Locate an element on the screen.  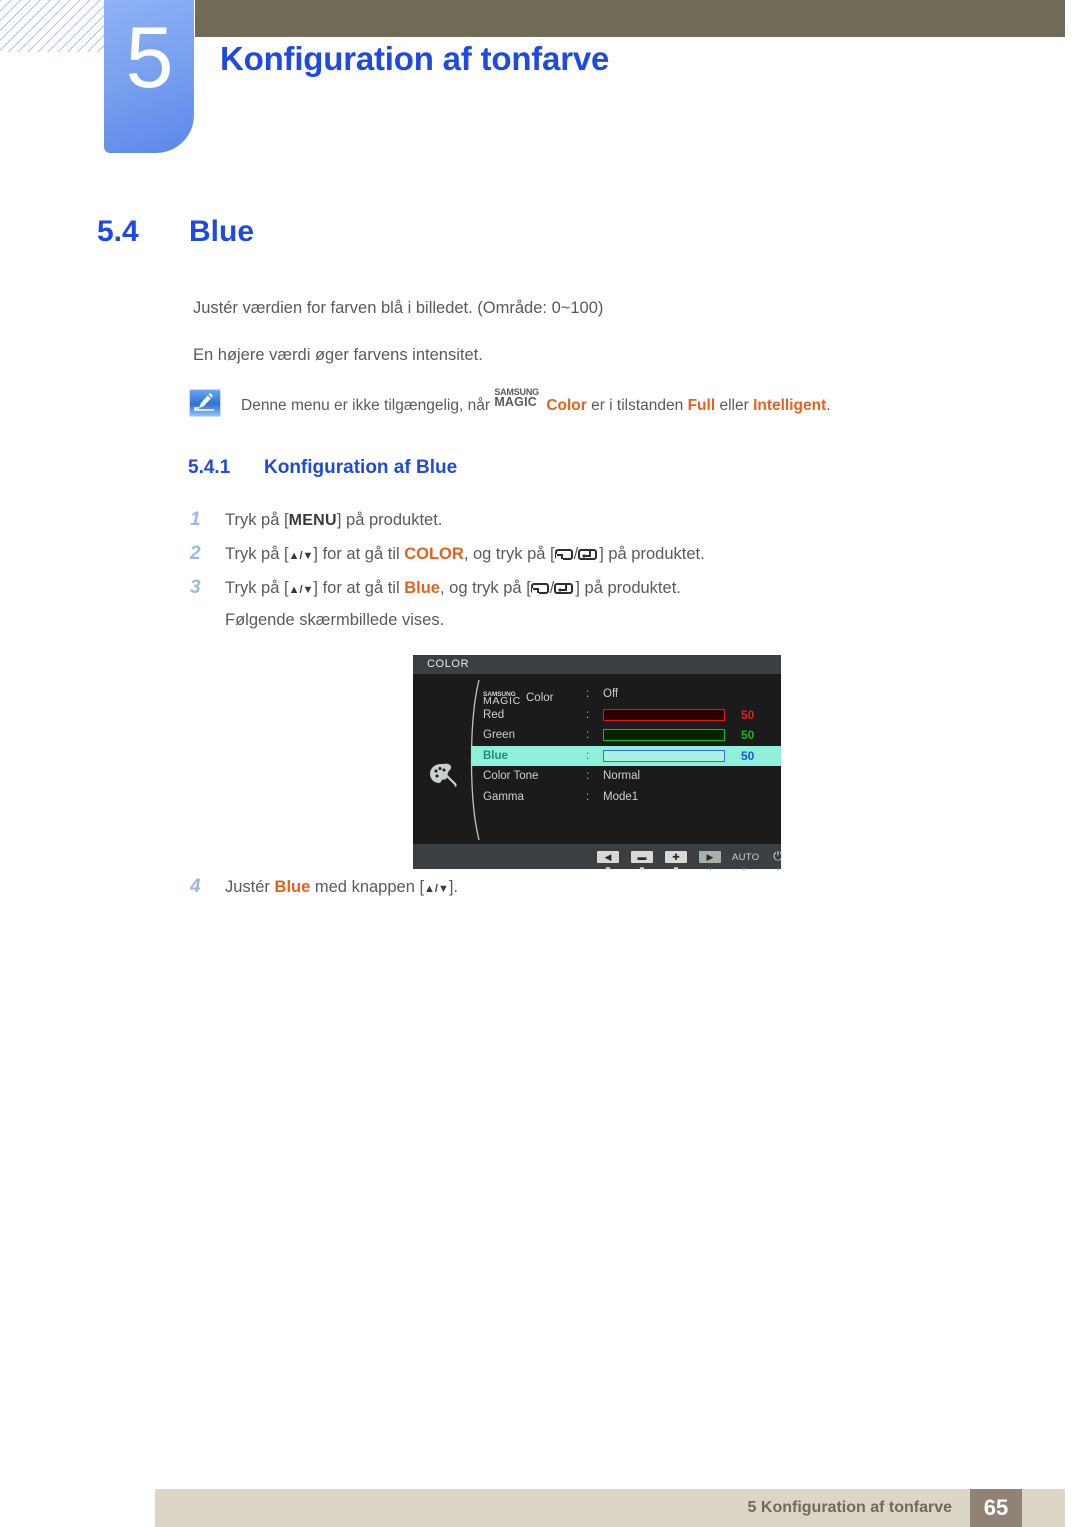
samsung-magic-logo: SAMSUNG MAGIC is located at coordinates (520, 398).